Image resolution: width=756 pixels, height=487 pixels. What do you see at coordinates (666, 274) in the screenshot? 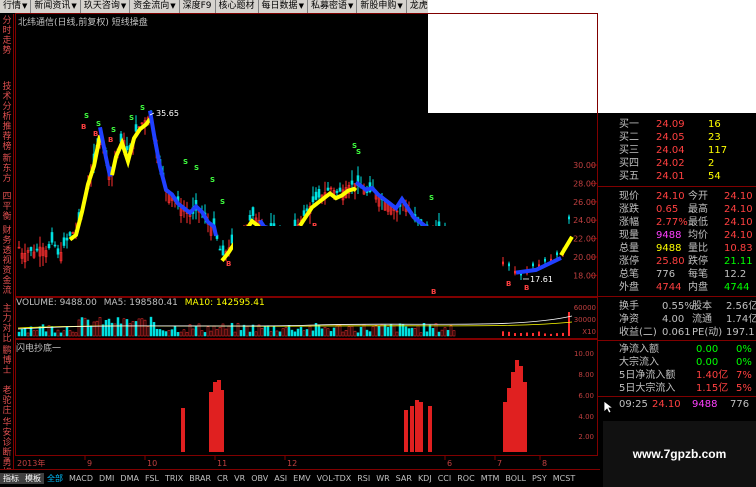
I see `stat-value: 776` at bounding box center [666, 274].